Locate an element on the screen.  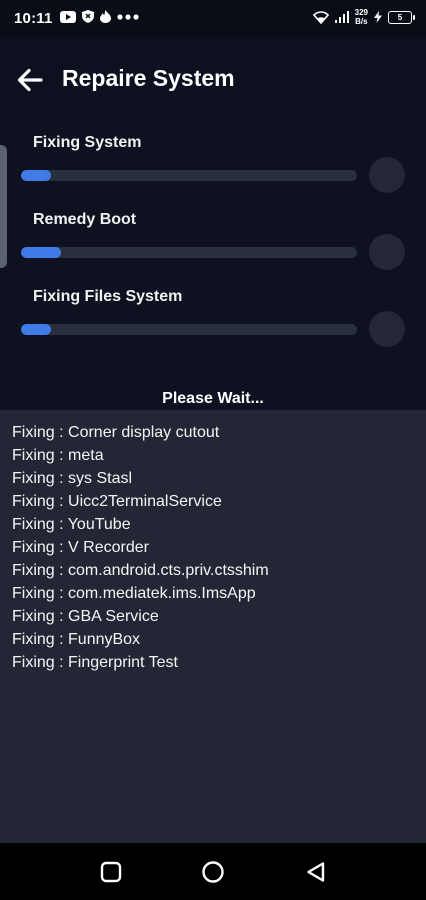
wifi-icon is located at coordinates (320, 17).